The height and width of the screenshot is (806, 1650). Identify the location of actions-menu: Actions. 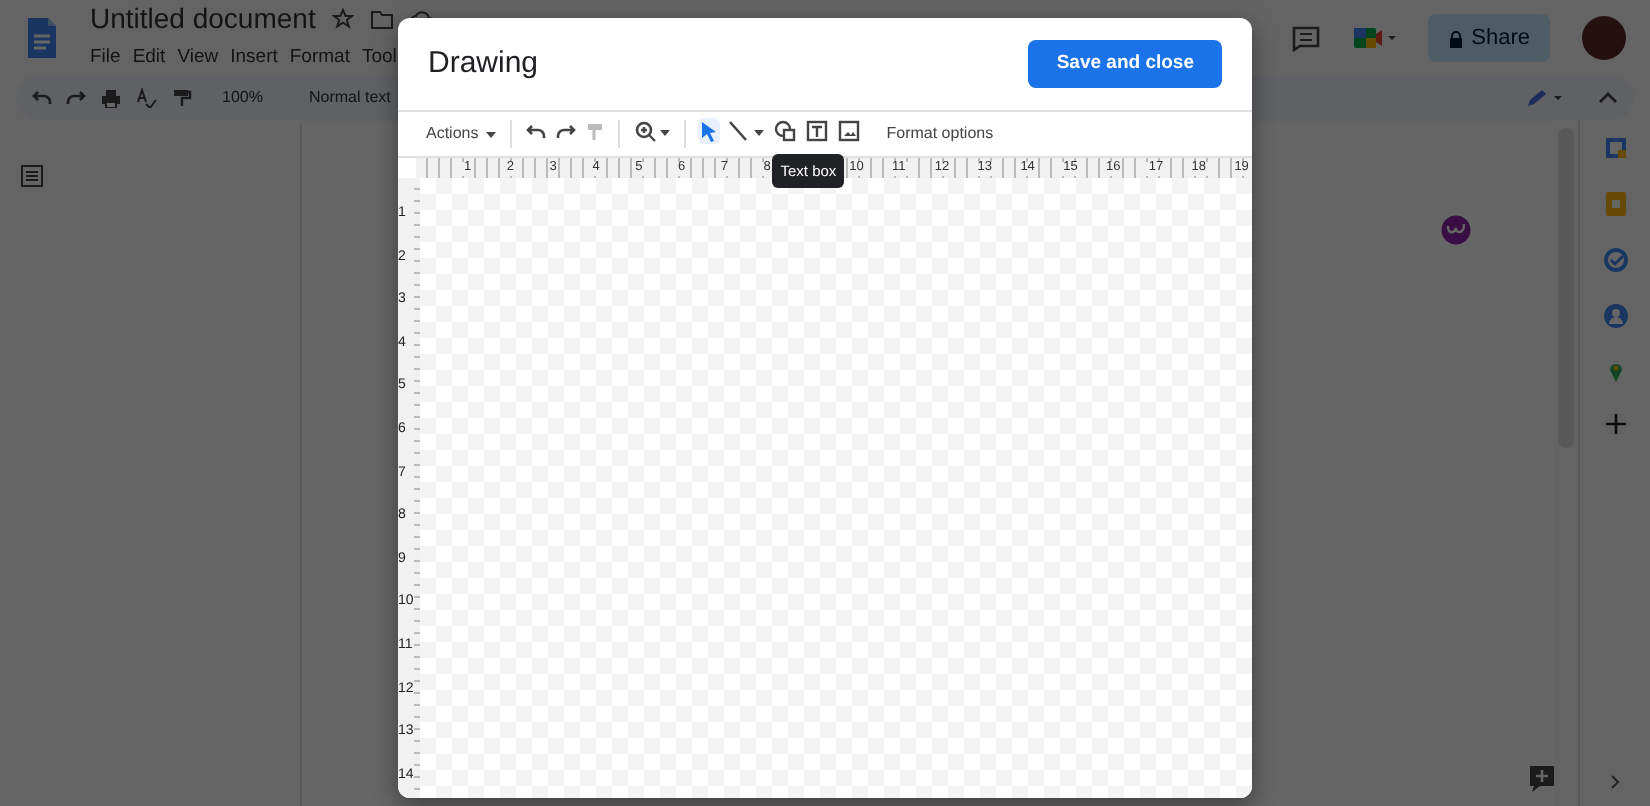
(461, 134).